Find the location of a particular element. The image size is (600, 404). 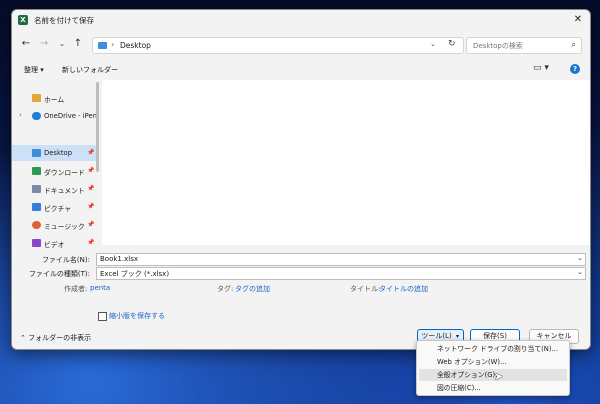

filetype-label: ファイルの種類(T): is located at coordinates (59, 274).